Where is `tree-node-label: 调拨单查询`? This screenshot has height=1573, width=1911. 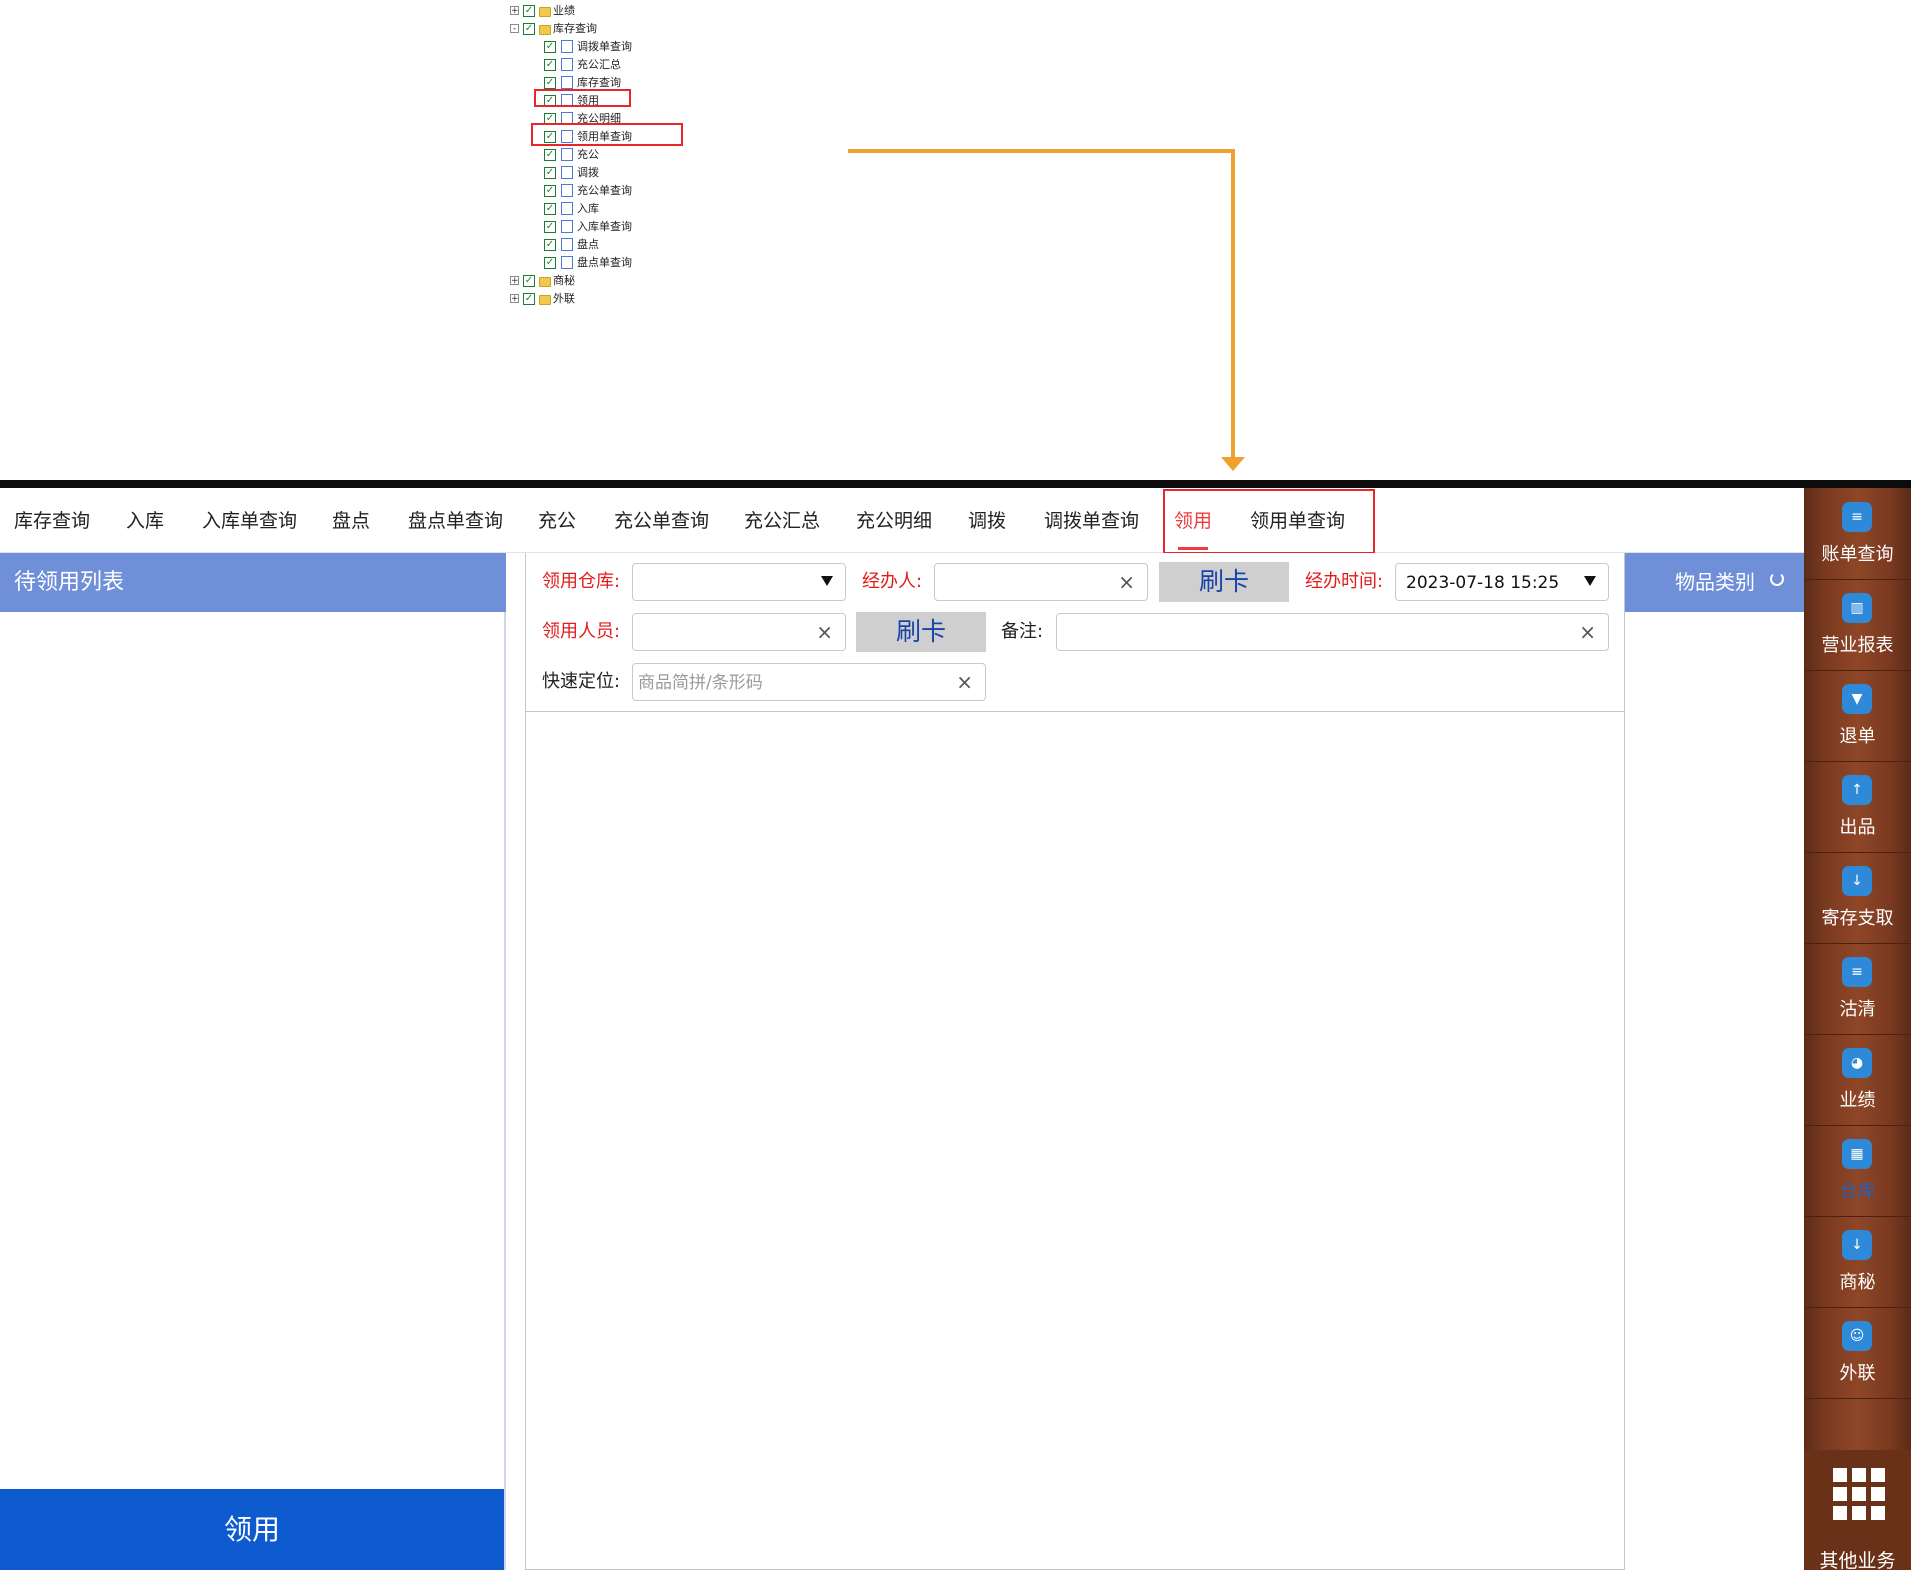
tree-node-label: 调拨单查询 is located at coordinates (604, 46).